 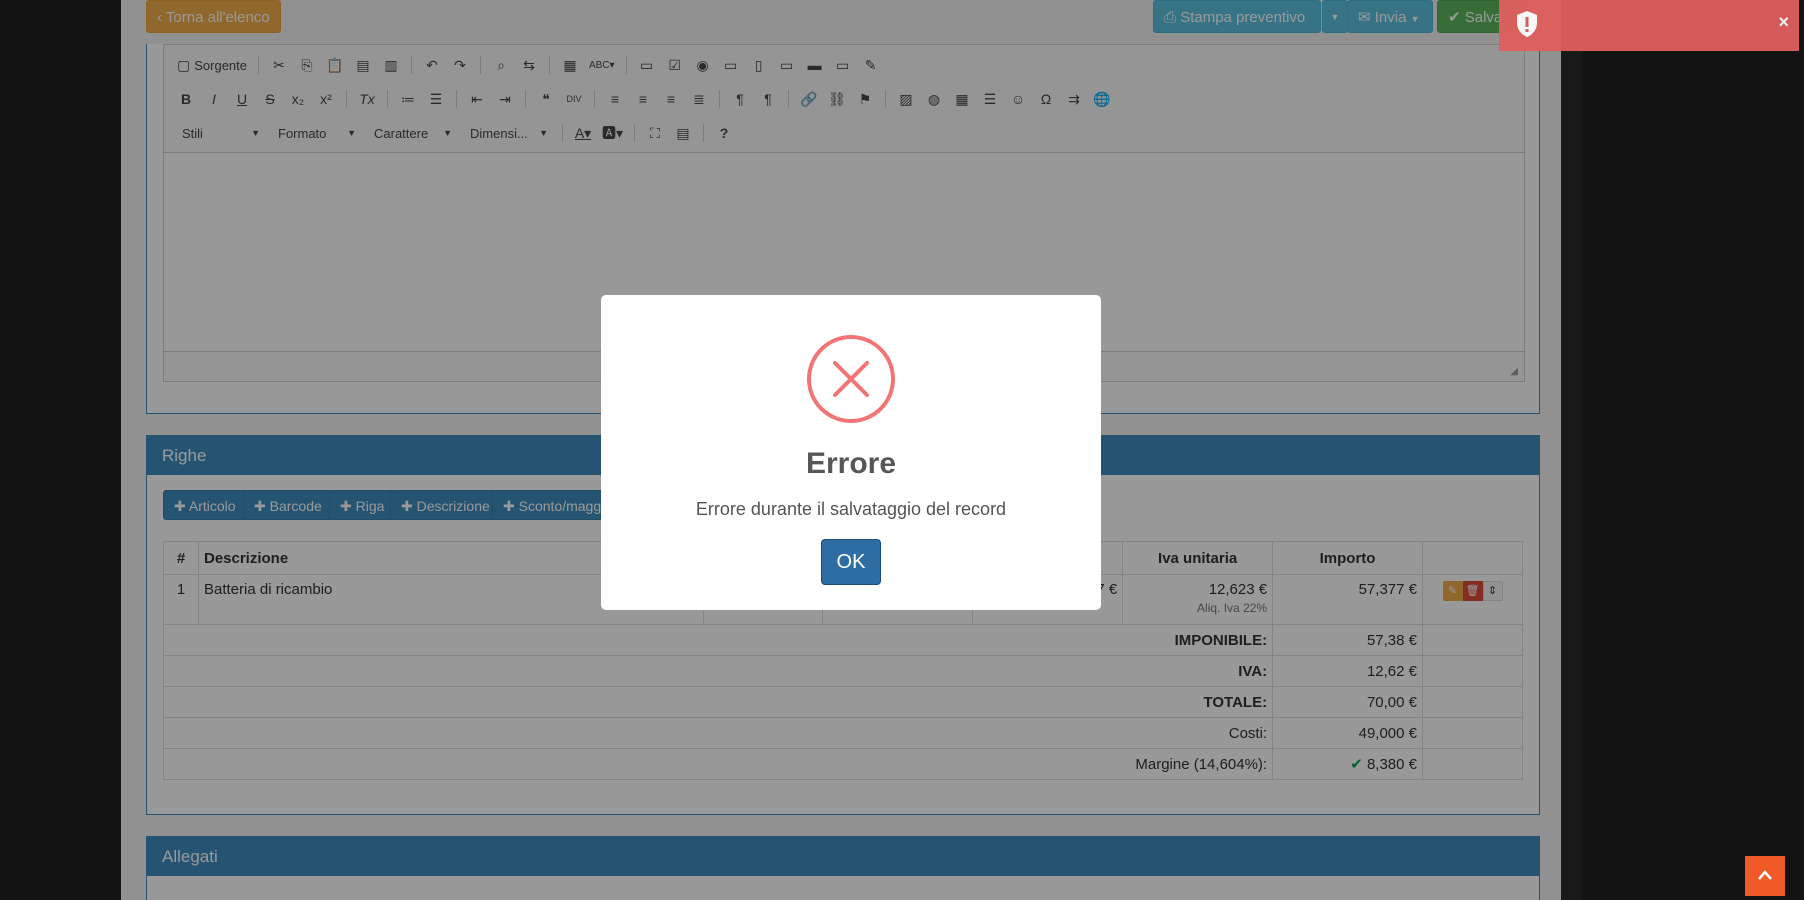 What do you see at coordinates (1783, 22) in the screenshot?
I see `close-icon: ×` at bounding box center [1783, 22].